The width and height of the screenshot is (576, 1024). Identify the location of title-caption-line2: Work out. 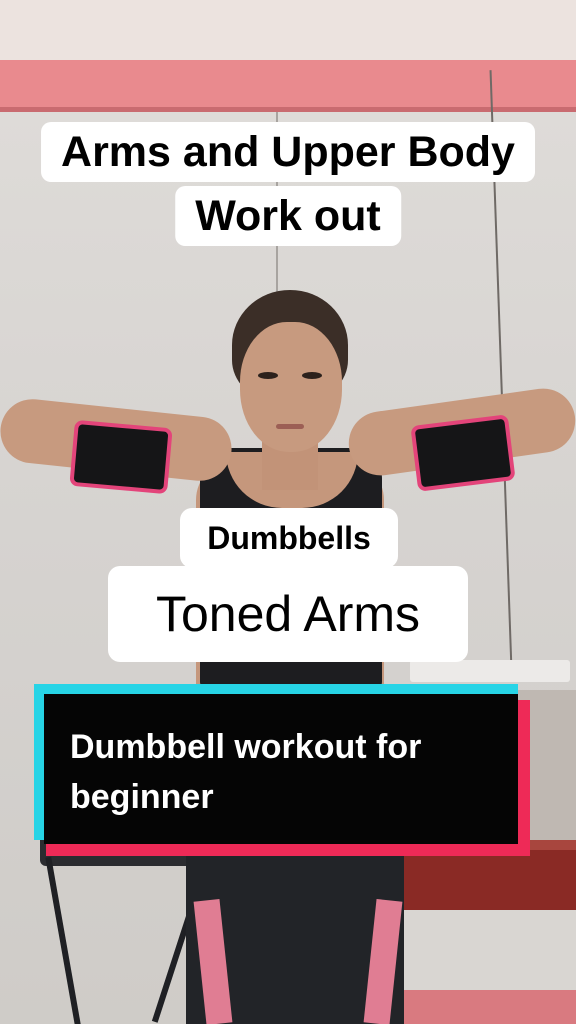
(288, 216).